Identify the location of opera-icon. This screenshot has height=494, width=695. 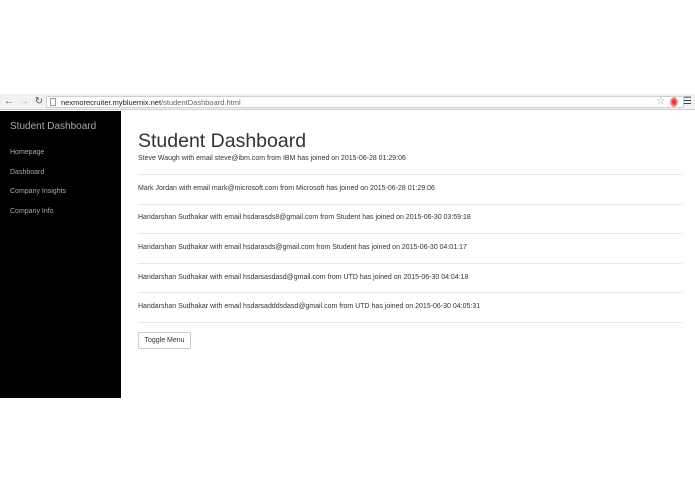
(674, 102).